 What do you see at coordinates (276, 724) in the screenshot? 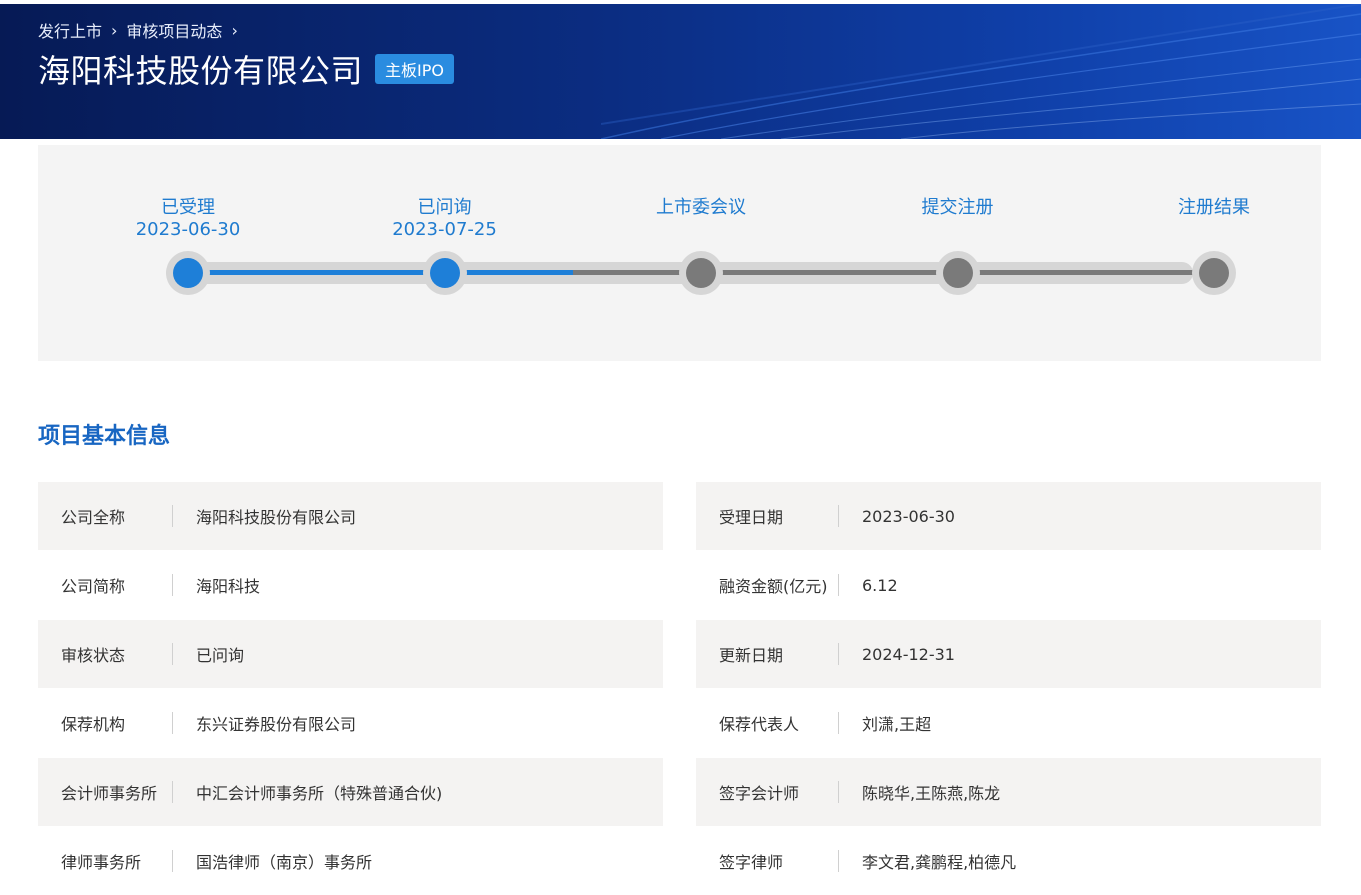
I see `info-value: 东兴证券股份有限公司` at bounding box center [276, 724].